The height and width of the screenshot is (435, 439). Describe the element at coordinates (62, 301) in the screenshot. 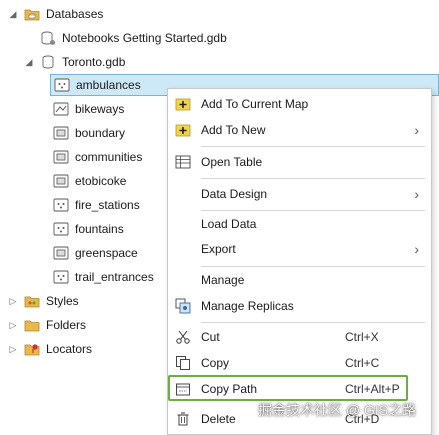

I see `tree-label-styles: Styles` at that location.